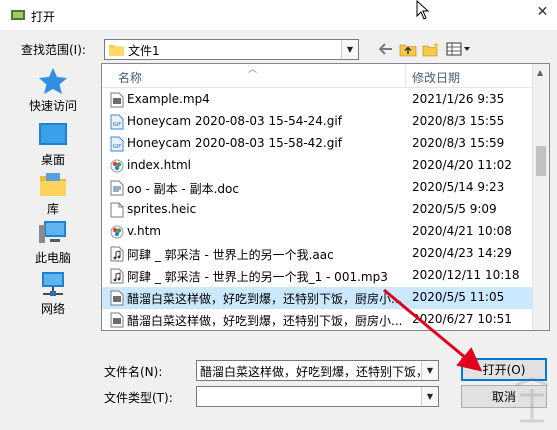  What do you see at coordinates (318, 166) in the screenshot?
I see `file-row: index.html 2020/4/20 11:02` at bounding box center [318, 166].